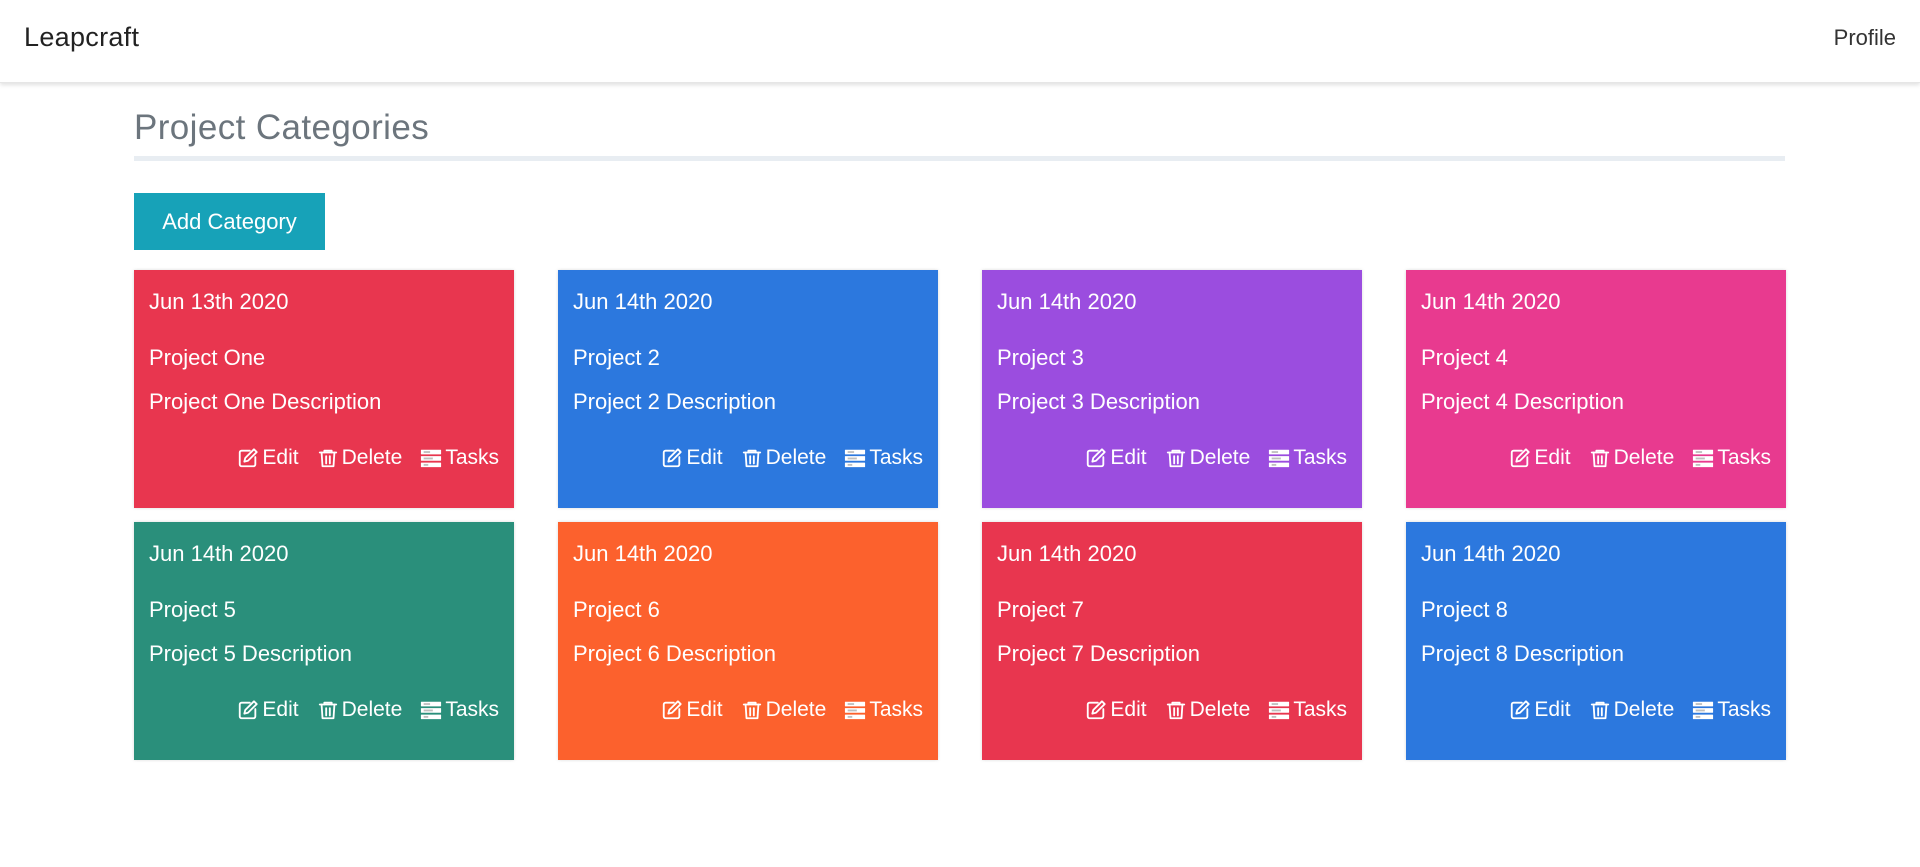 The width and height of the screenshot is (1920, 867). What do you see at coordinates (616, 609) in the screenshot?
I see `card-title: Project 6` at bounding box center [616, 609].